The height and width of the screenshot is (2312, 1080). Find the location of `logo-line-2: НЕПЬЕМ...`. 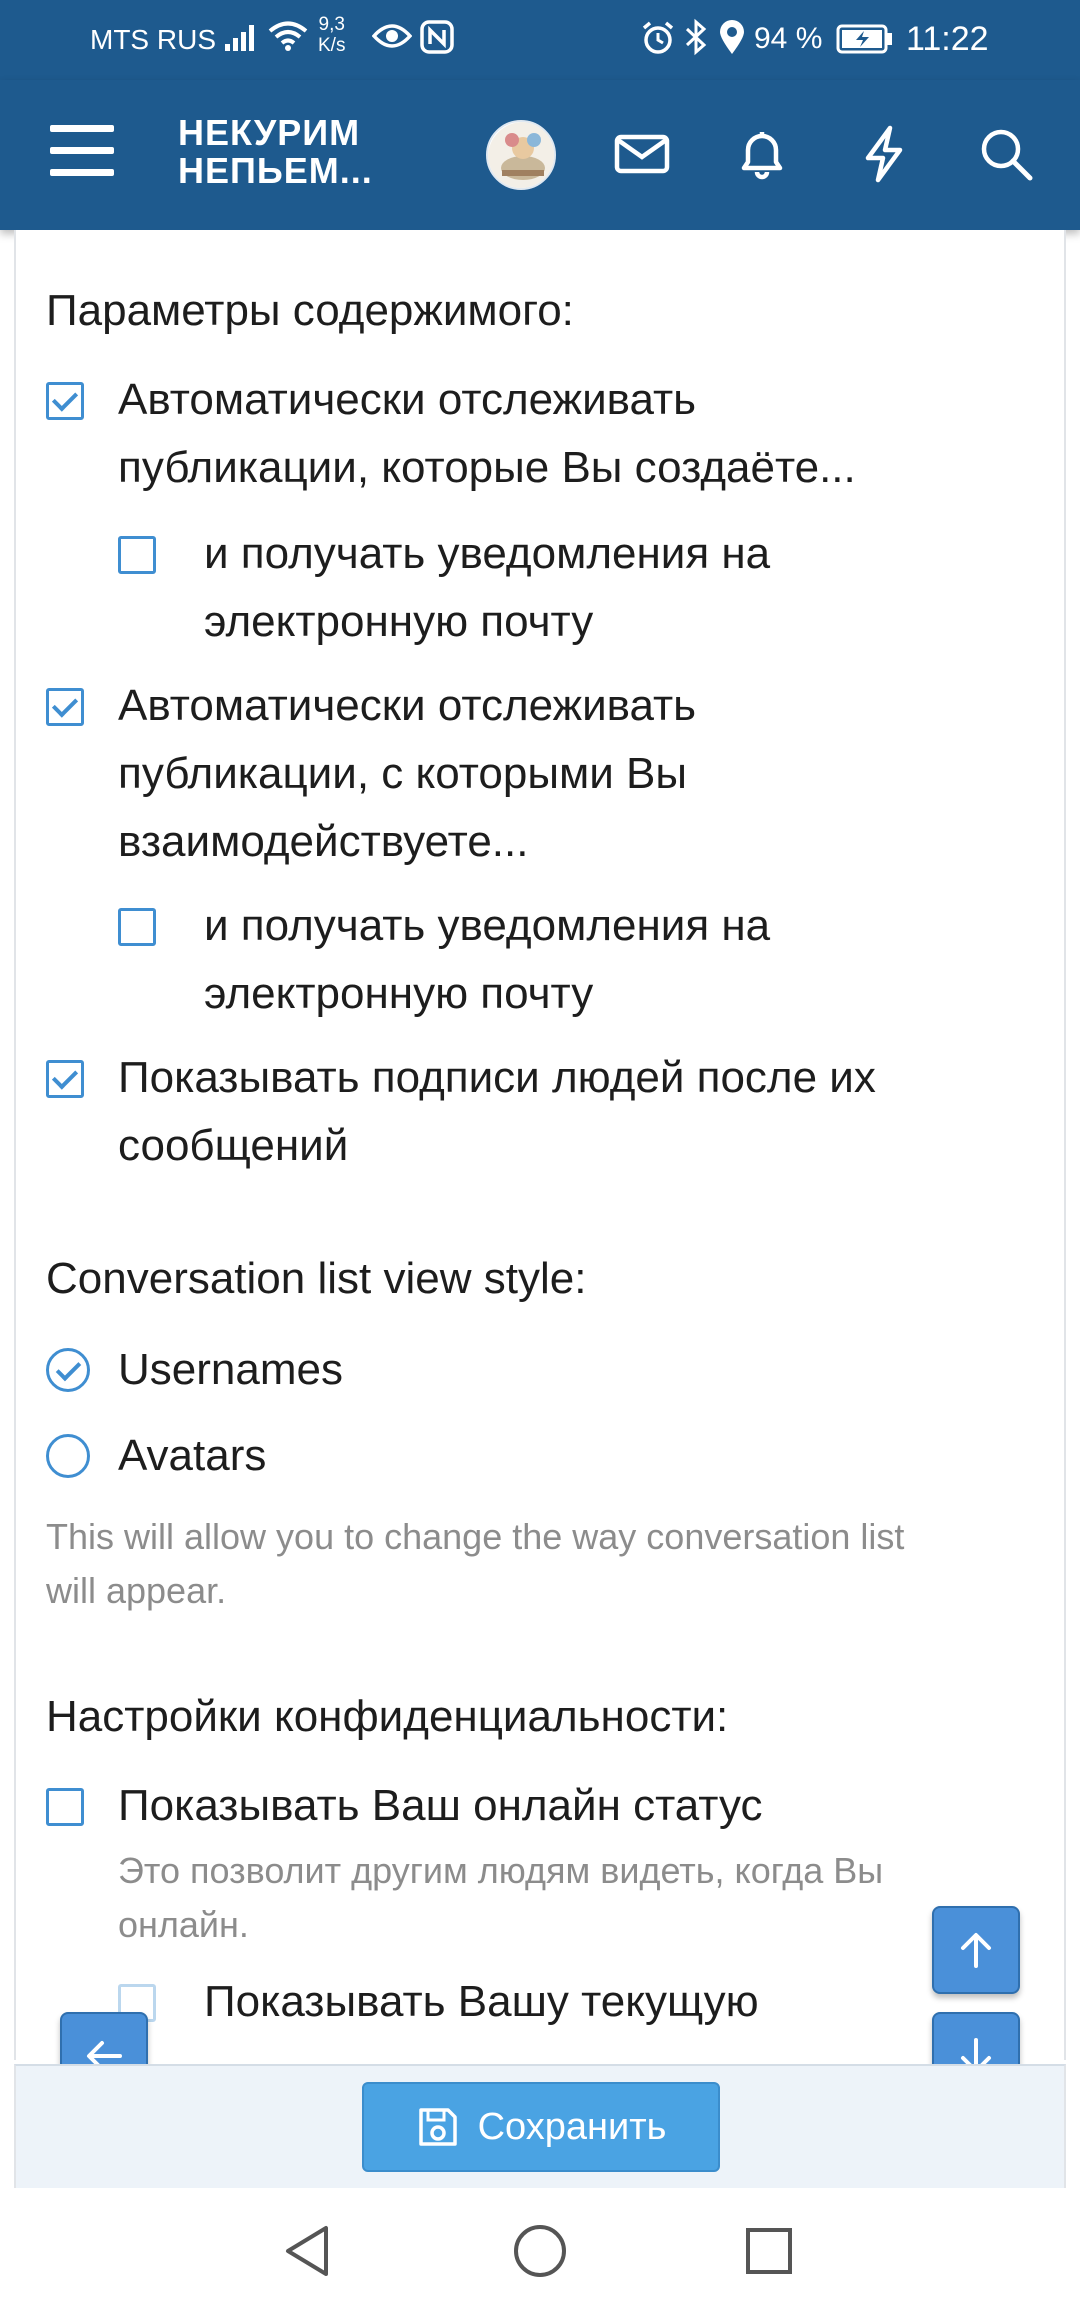

logo-line-2: НЕПЬЕМ... is located at coordinates (275, 170).